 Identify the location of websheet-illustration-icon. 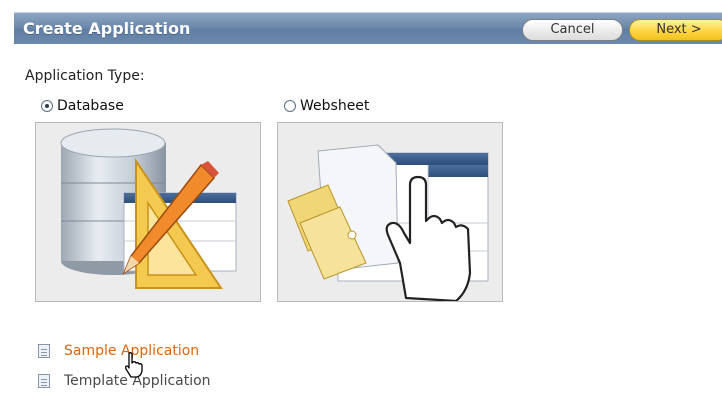
(388, 222).